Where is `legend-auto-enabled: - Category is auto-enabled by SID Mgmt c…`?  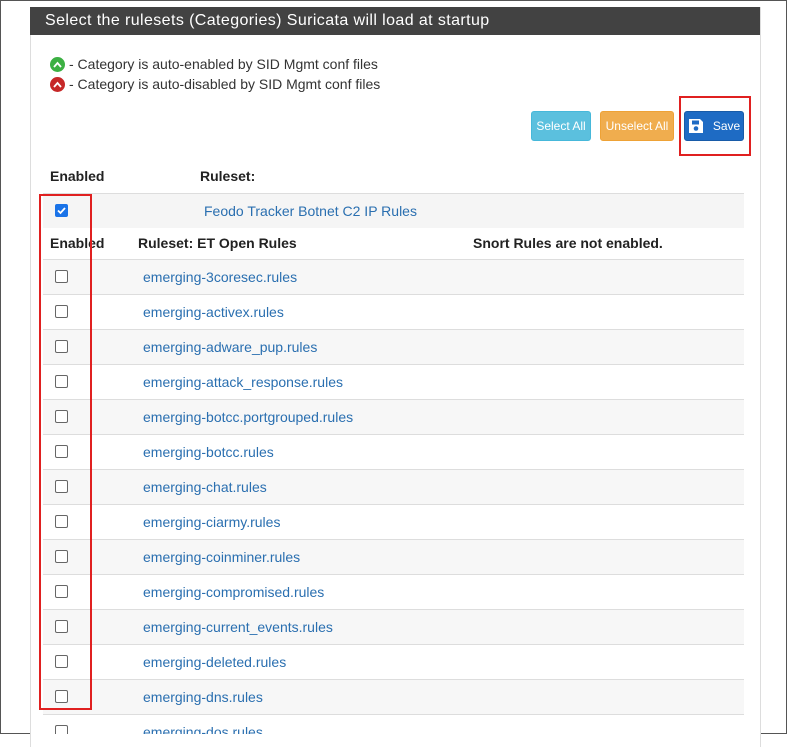
legend-auto-enabled: - Category is auto-enabled by SID Mgmt c… is located at coordinates (214, 64).